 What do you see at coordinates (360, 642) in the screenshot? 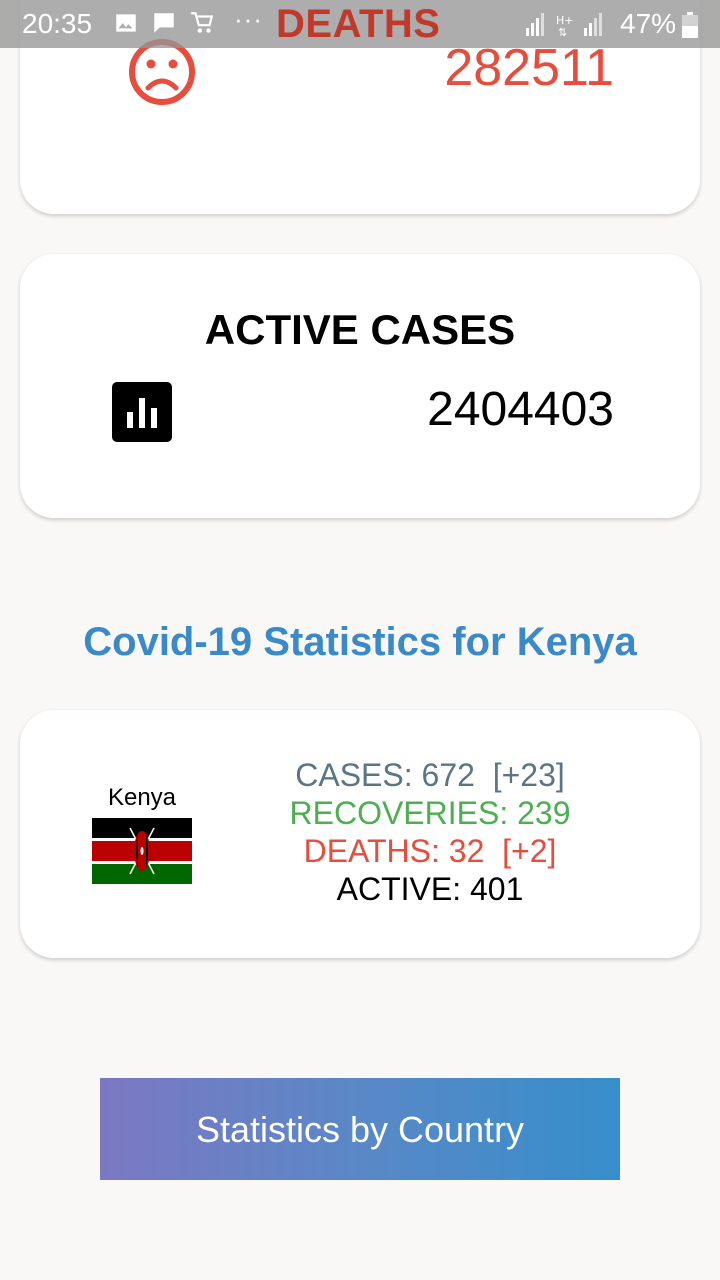
I see `section-title: Covid-19 Statistics for Kenya` at bounding box center [360, 642].